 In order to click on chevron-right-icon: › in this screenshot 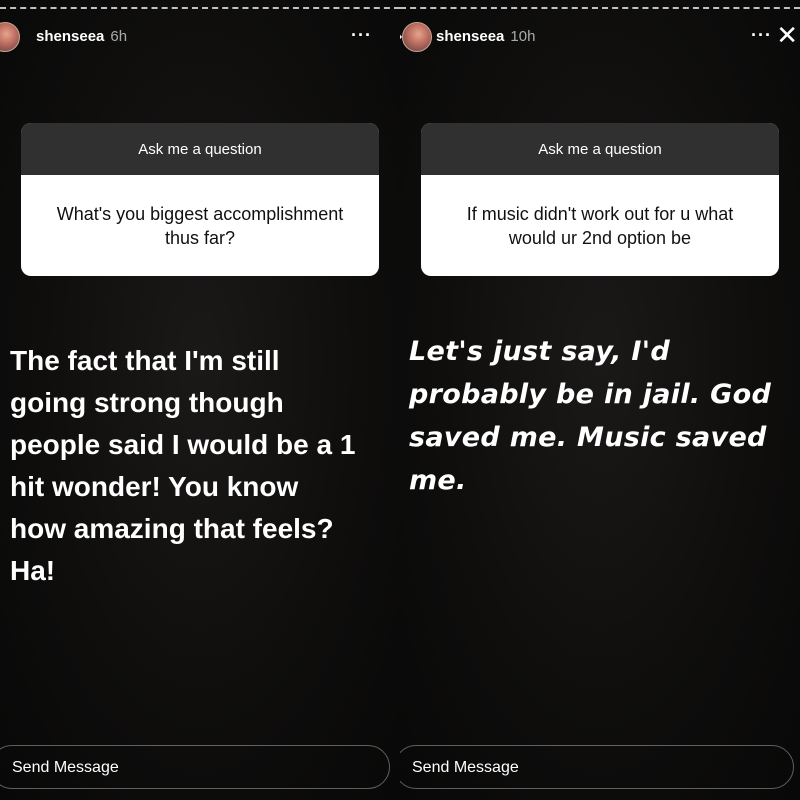, I will do `click(402, 36)`.